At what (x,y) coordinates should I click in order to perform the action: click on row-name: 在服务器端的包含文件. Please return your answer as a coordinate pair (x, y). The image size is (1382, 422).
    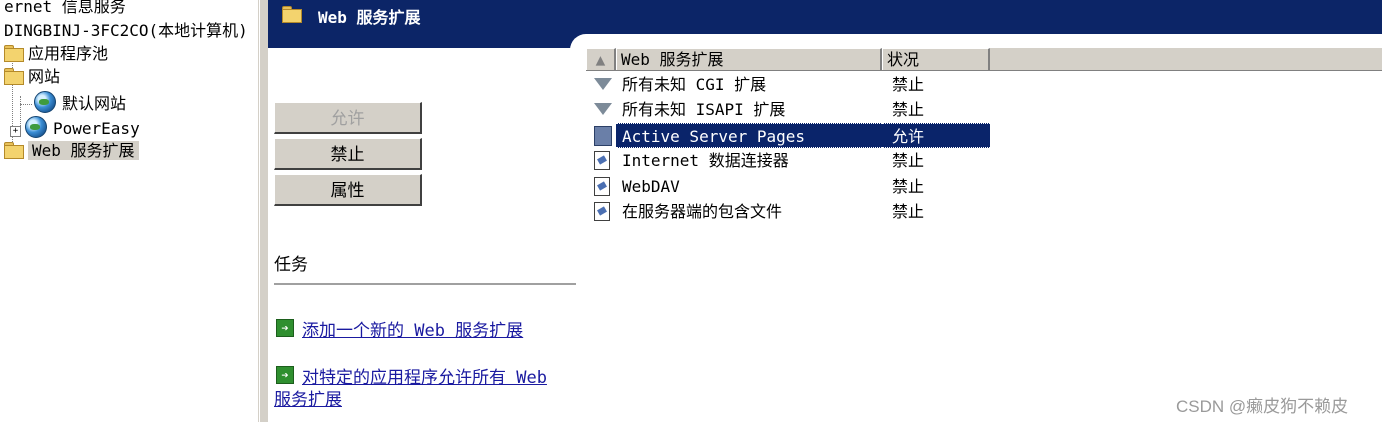
    Looking at the image, I should click on (702, 211).